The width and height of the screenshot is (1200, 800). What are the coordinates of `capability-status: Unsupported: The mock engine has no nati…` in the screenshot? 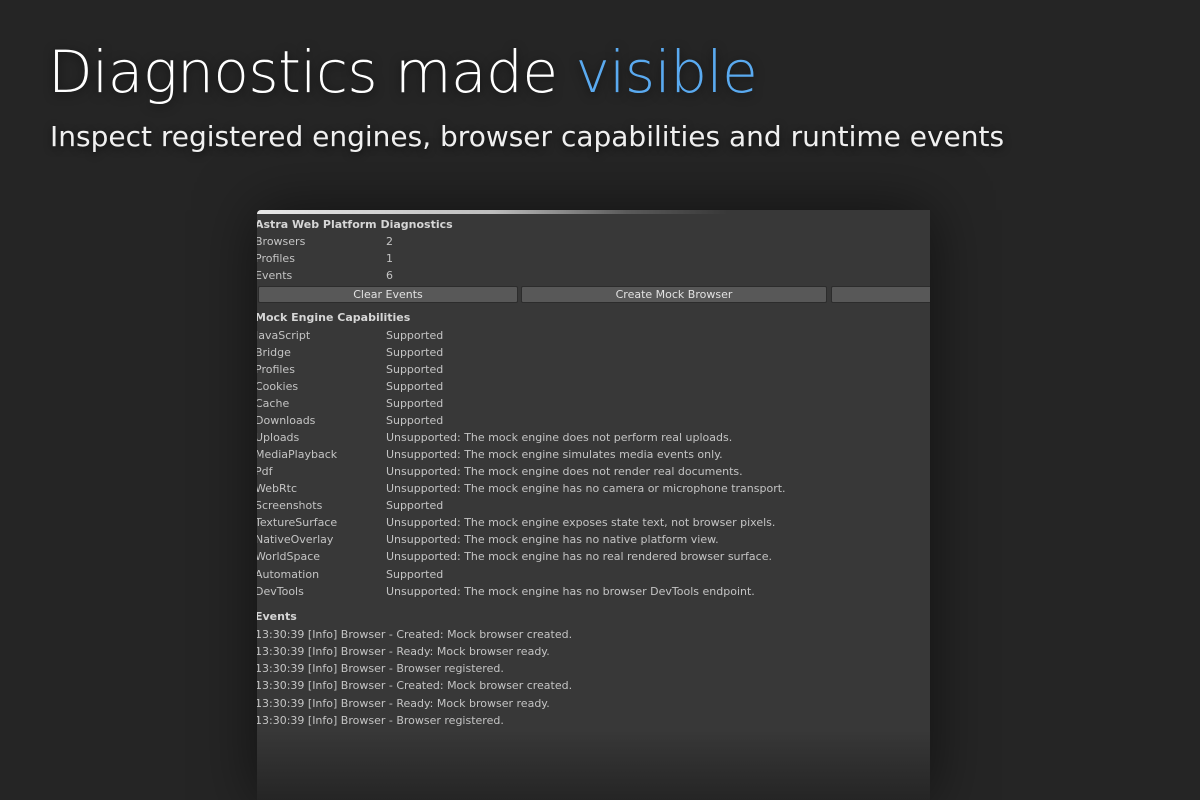 It's located at (552, 539).